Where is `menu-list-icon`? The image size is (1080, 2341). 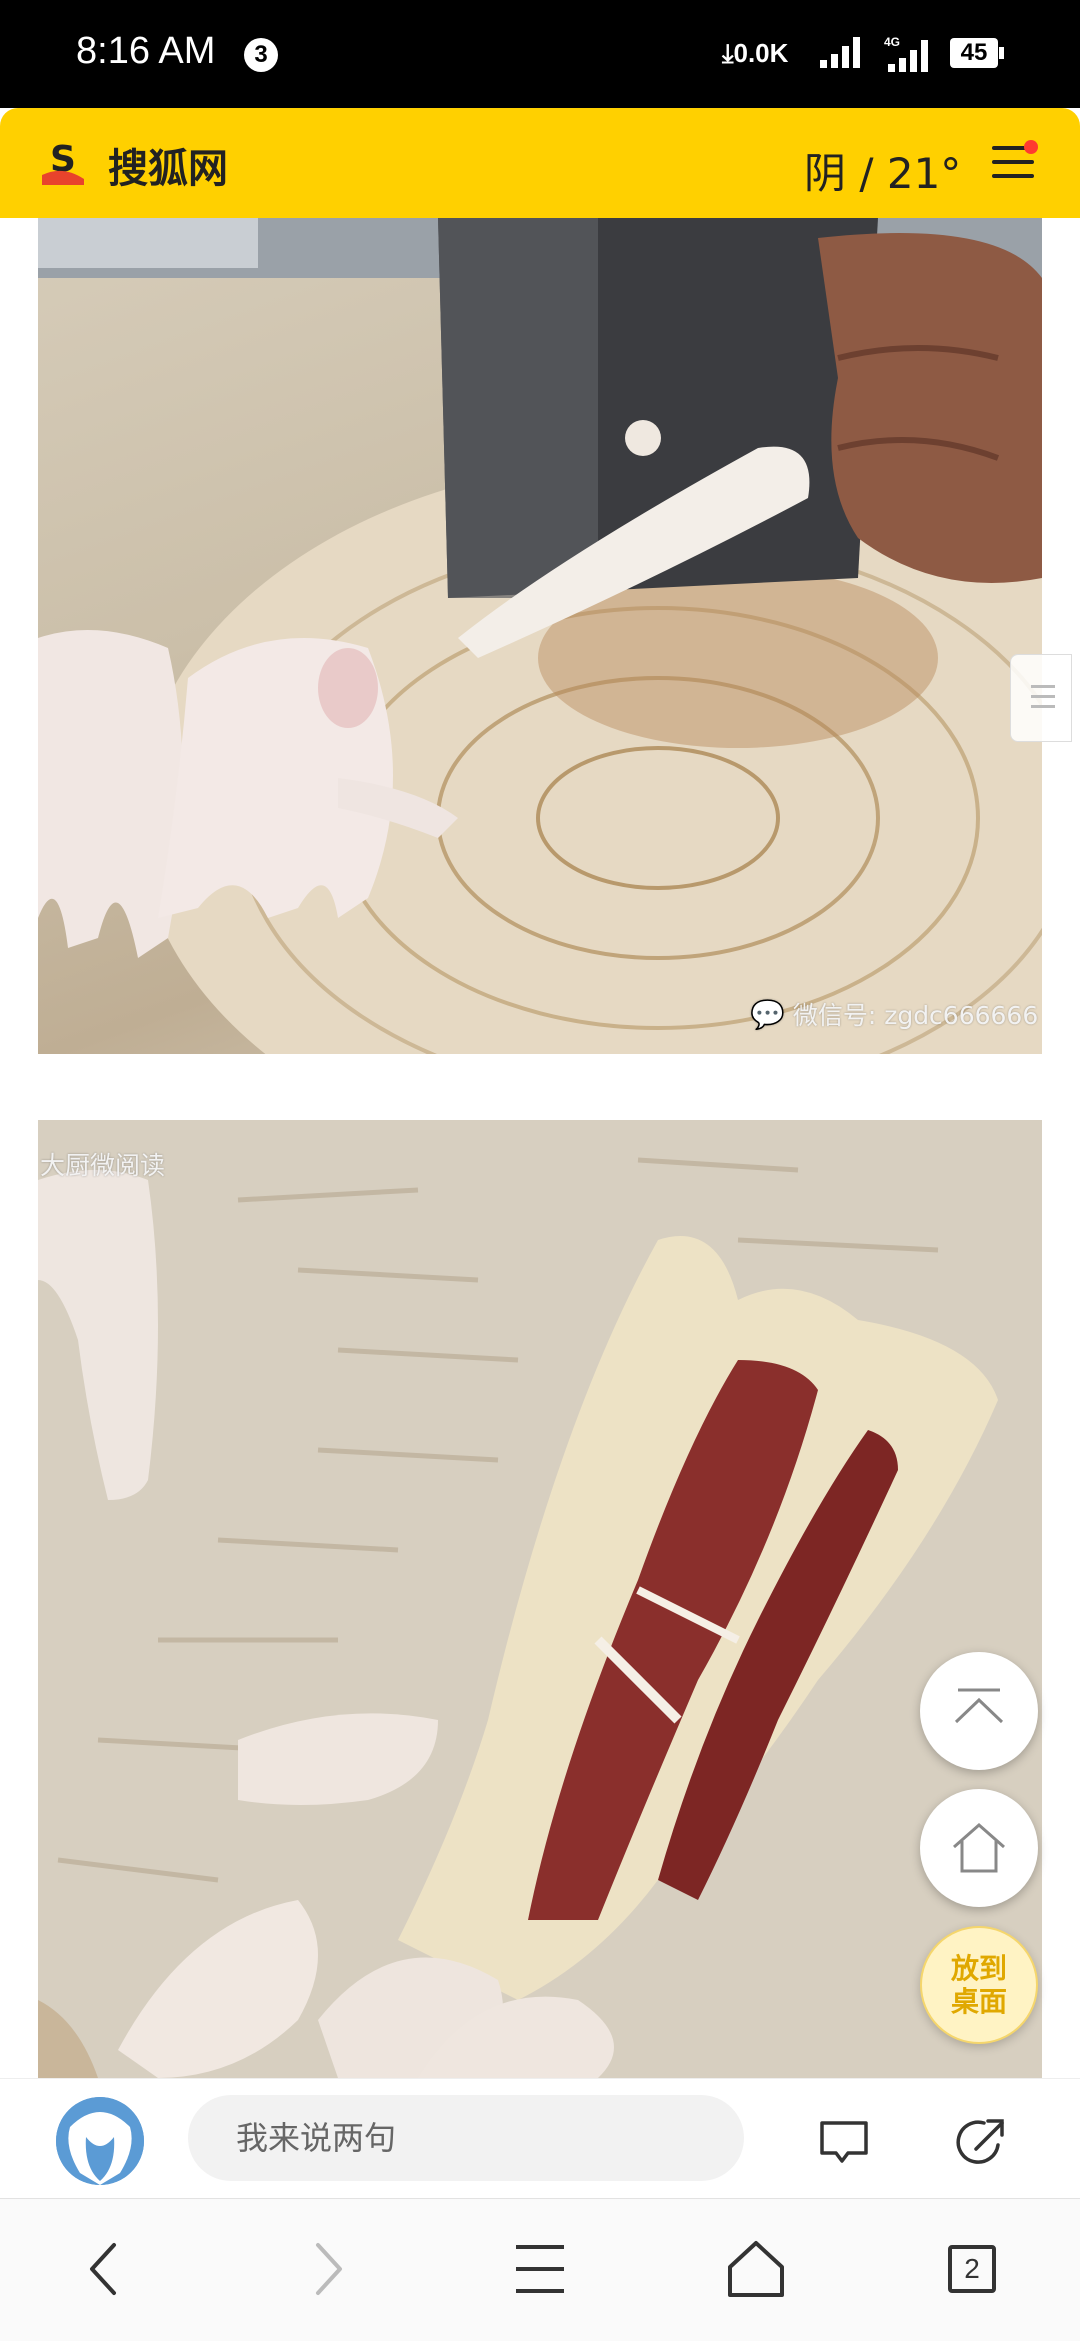 menu-list-icon is located at coordinates (540, 2269).